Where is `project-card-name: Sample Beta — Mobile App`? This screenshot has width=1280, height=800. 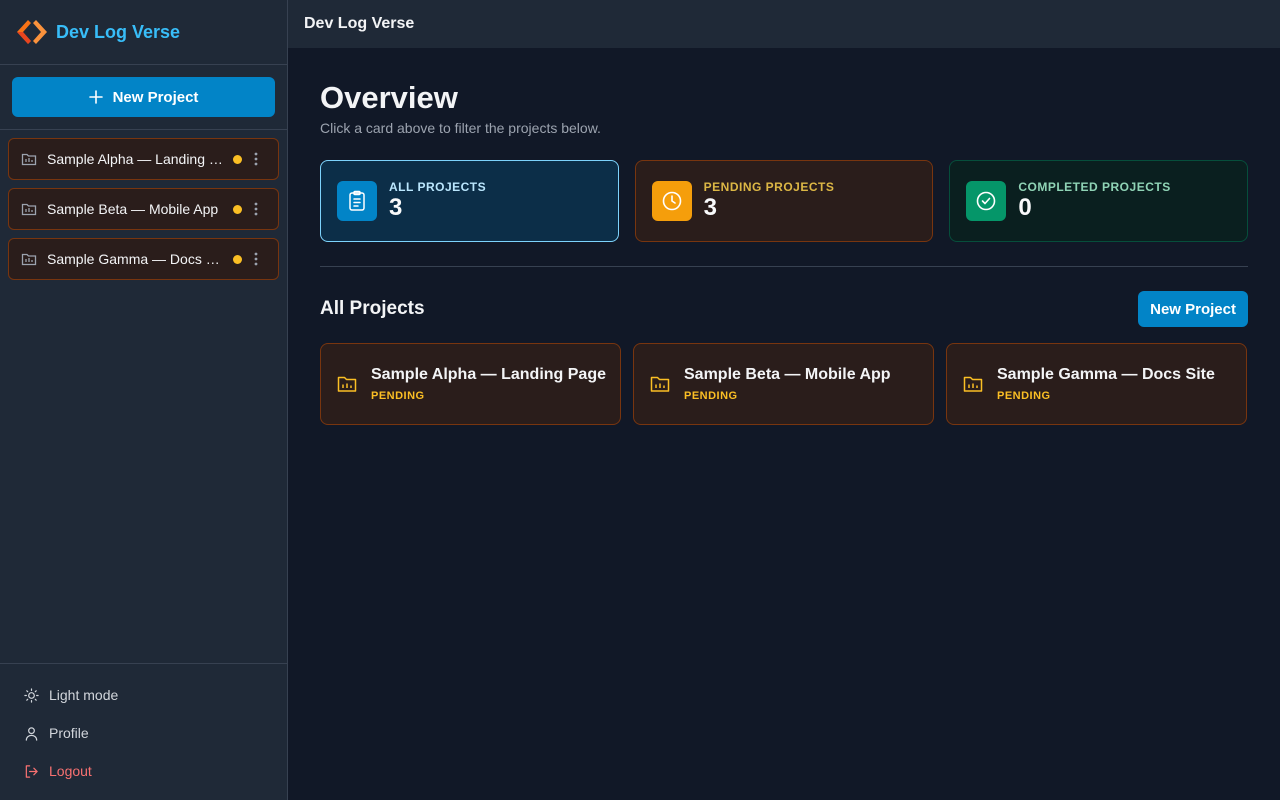
project-card-name: Sample Beta — Mobile App is located at coordinates (787, 374).